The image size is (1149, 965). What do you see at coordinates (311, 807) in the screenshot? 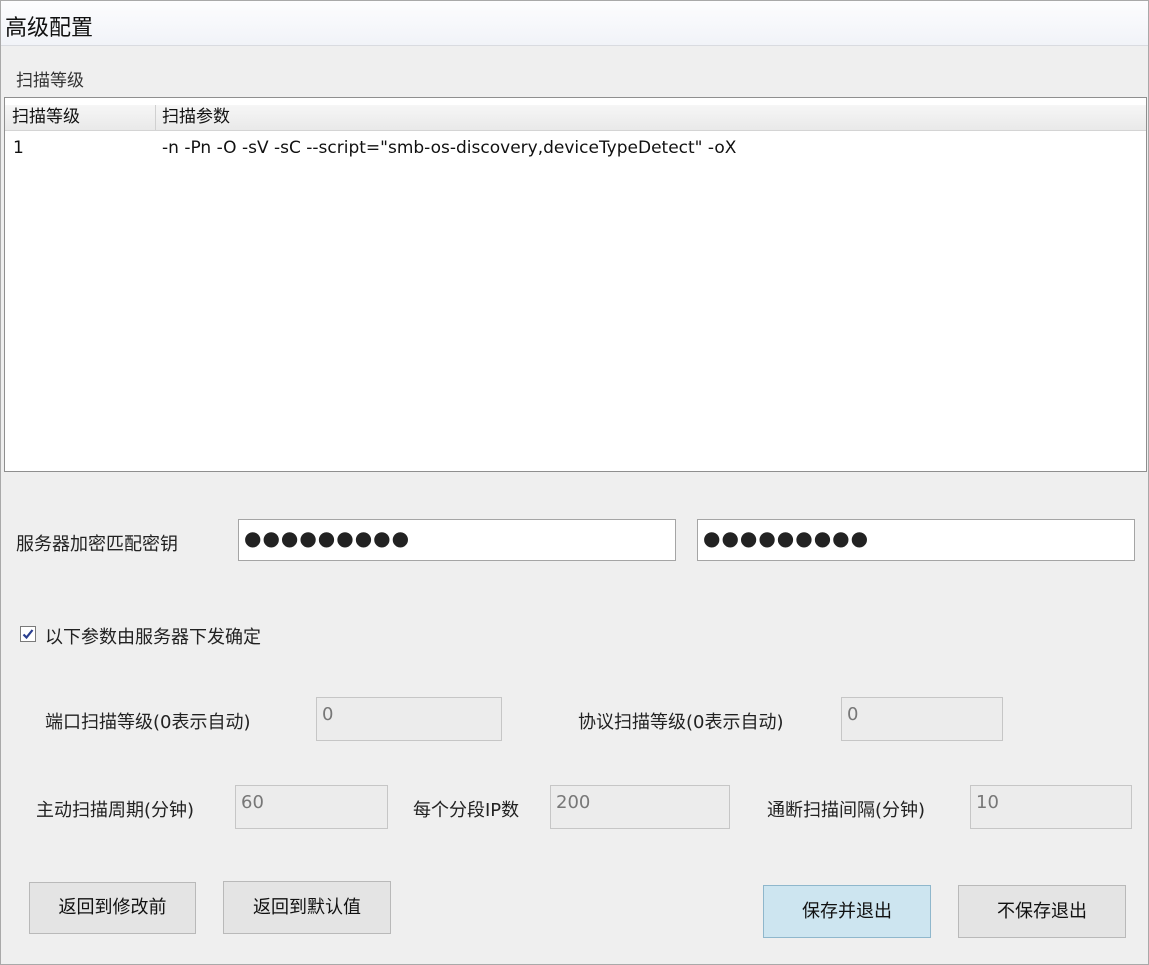
I see `active-scan-period-field: 60` at bounding box center [311, 807].